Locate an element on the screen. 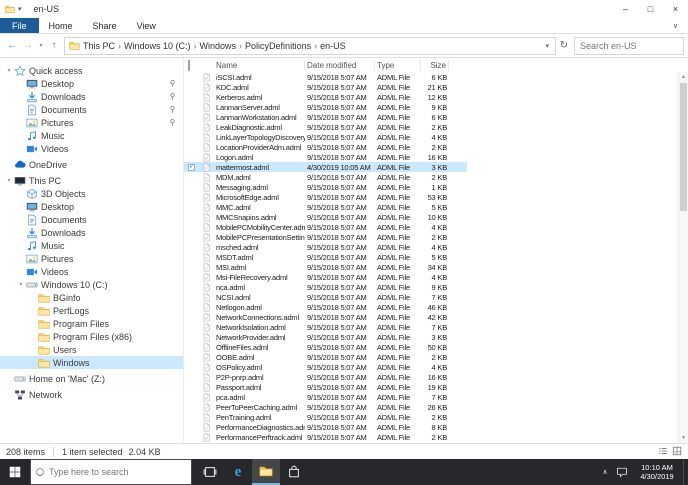  breadcrumb-item-windows-10-c: Windows 10 (C:) is located at coordinates (157, 46).